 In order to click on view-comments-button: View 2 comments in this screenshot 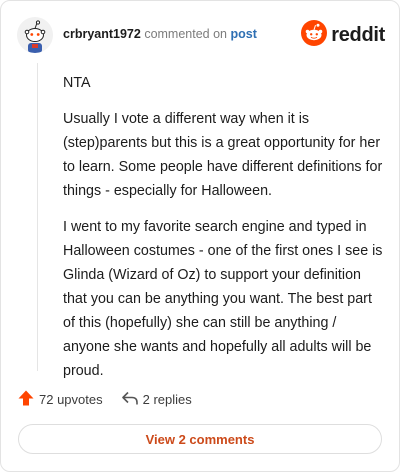, I will do `click(200, 439)`.